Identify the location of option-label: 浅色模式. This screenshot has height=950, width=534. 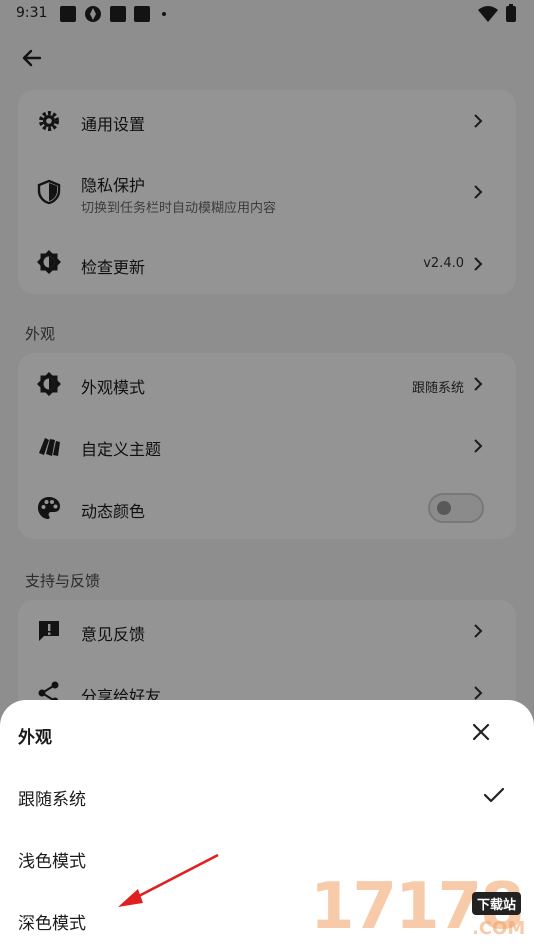
(52, 862).